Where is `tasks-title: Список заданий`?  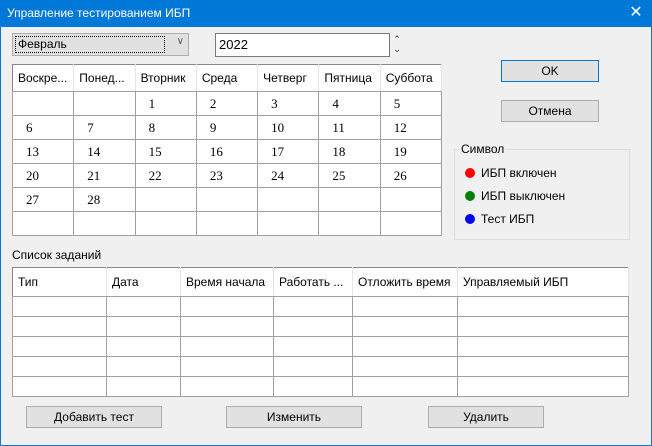
tasks-title: Список заданий is located at coordinates (57, 255).